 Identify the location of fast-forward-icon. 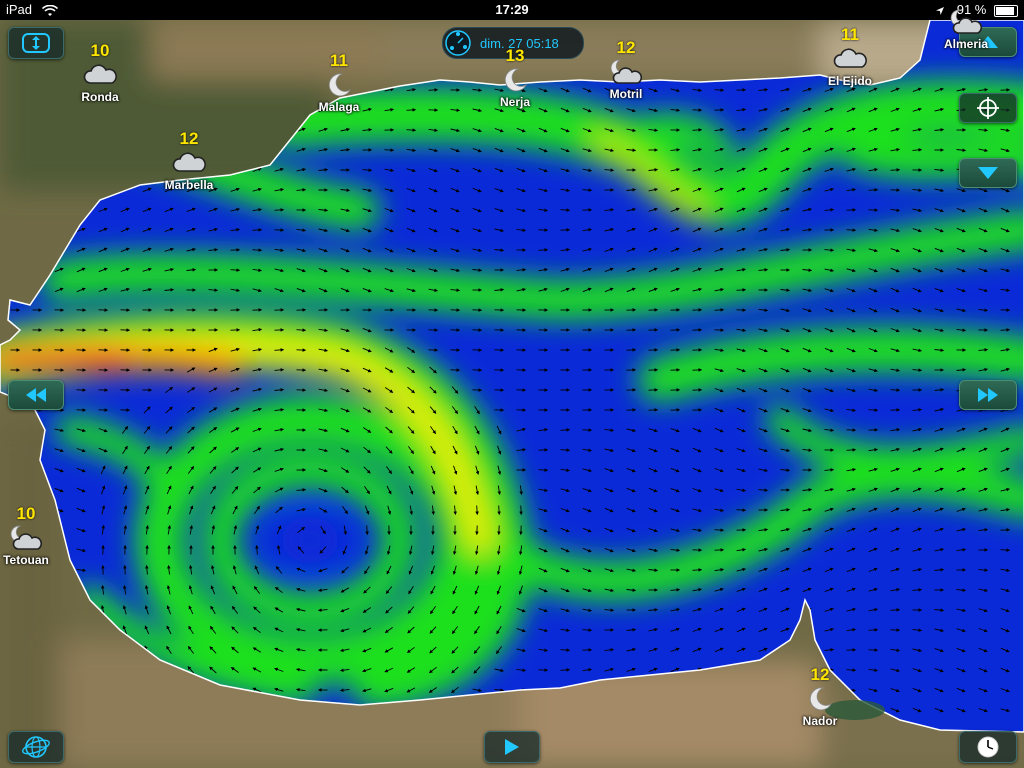
(988, 395).